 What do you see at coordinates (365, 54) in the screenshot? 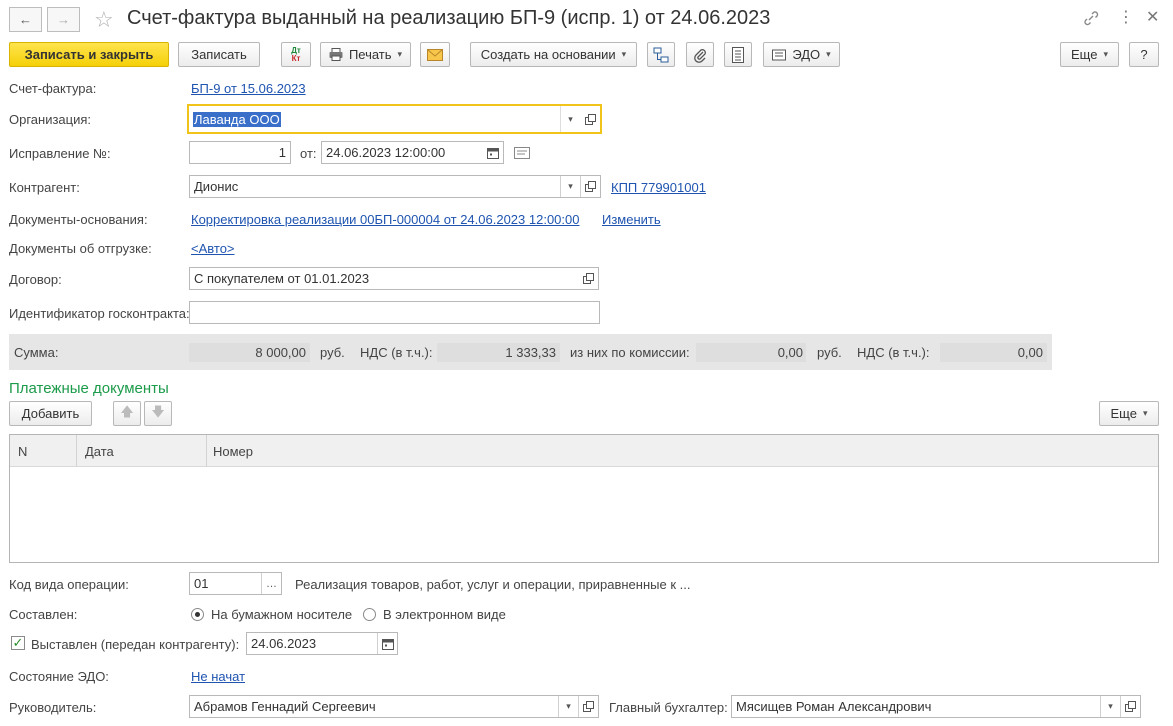
I see `print-button: Печать` at bounding box center [365, 54].